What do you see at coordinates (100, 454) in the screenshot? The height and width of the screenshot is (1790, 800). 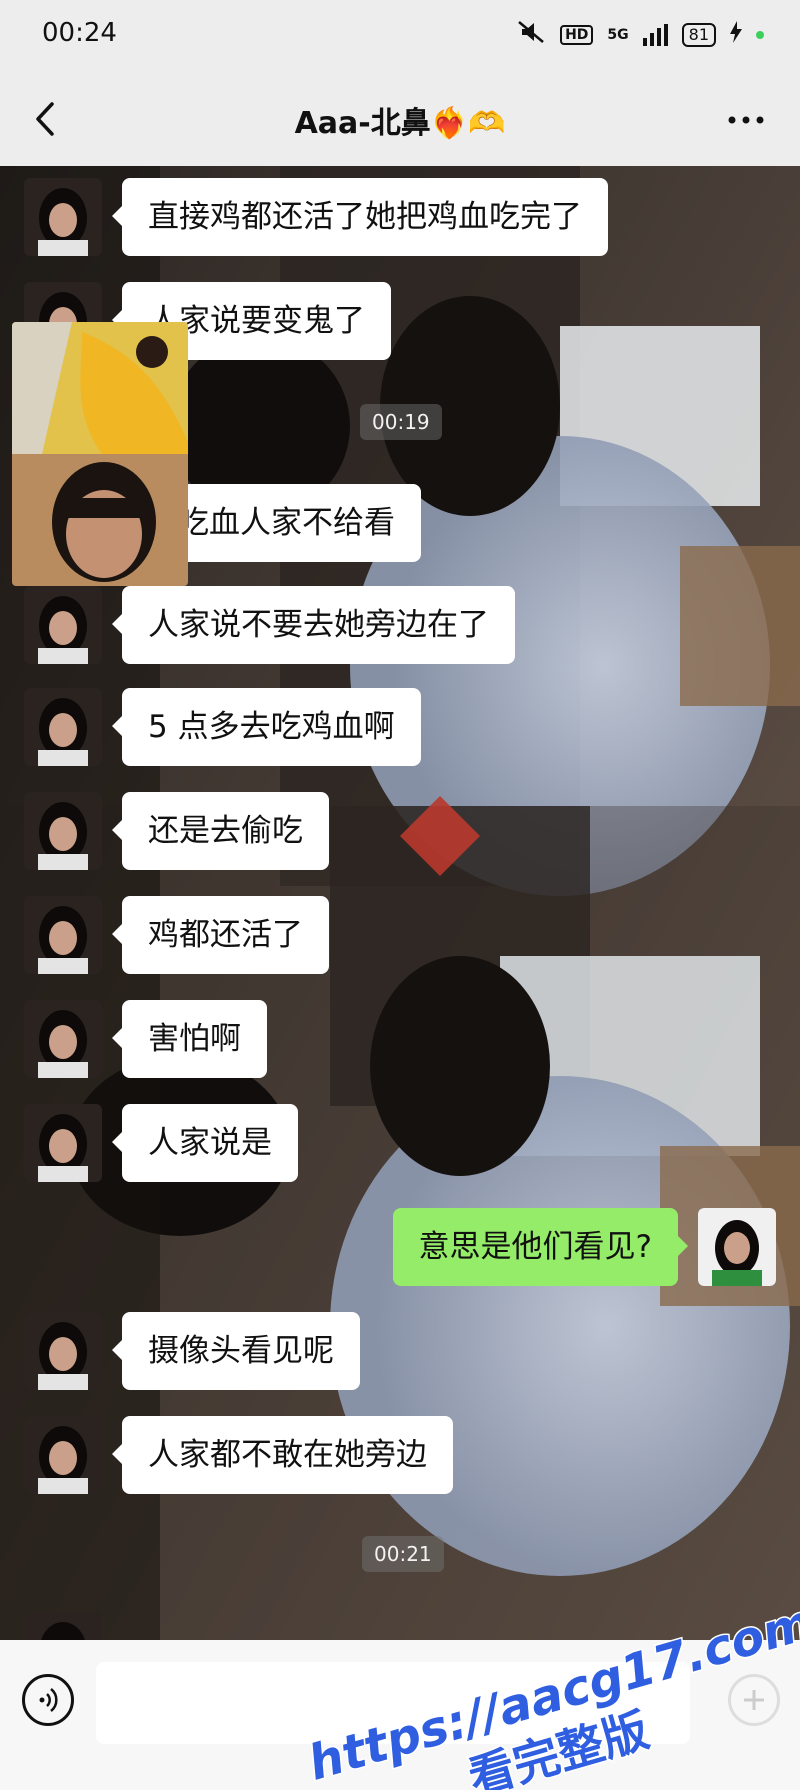 I see `image-overlay` at bounding box center [100, 454].